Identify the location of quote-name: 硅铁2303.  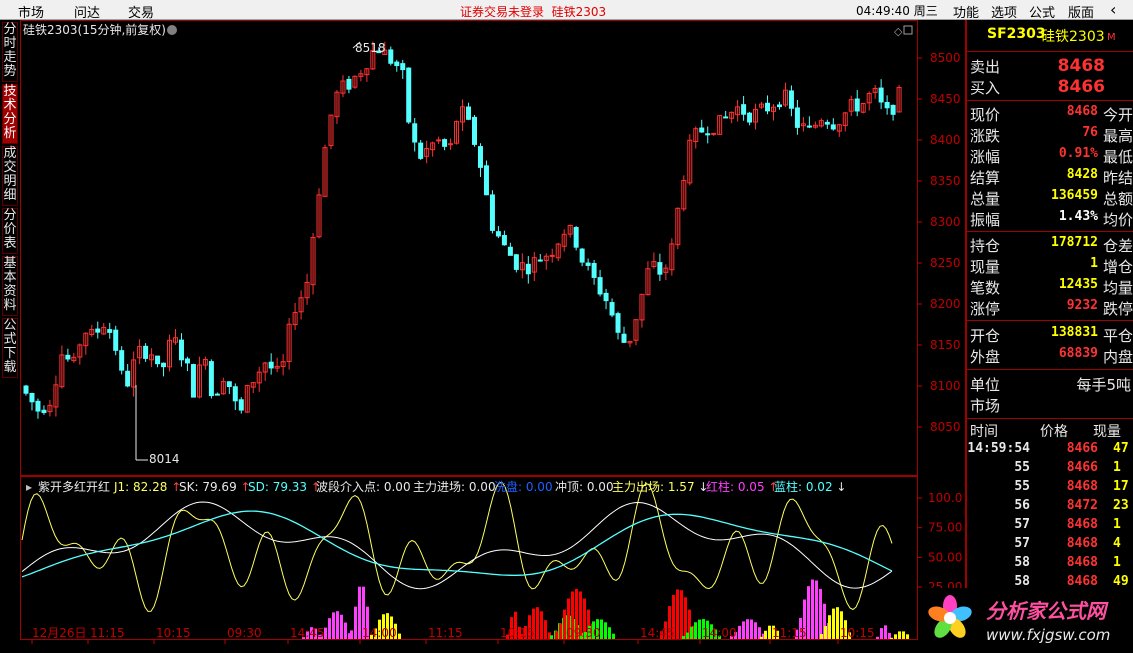
(1073, 37).